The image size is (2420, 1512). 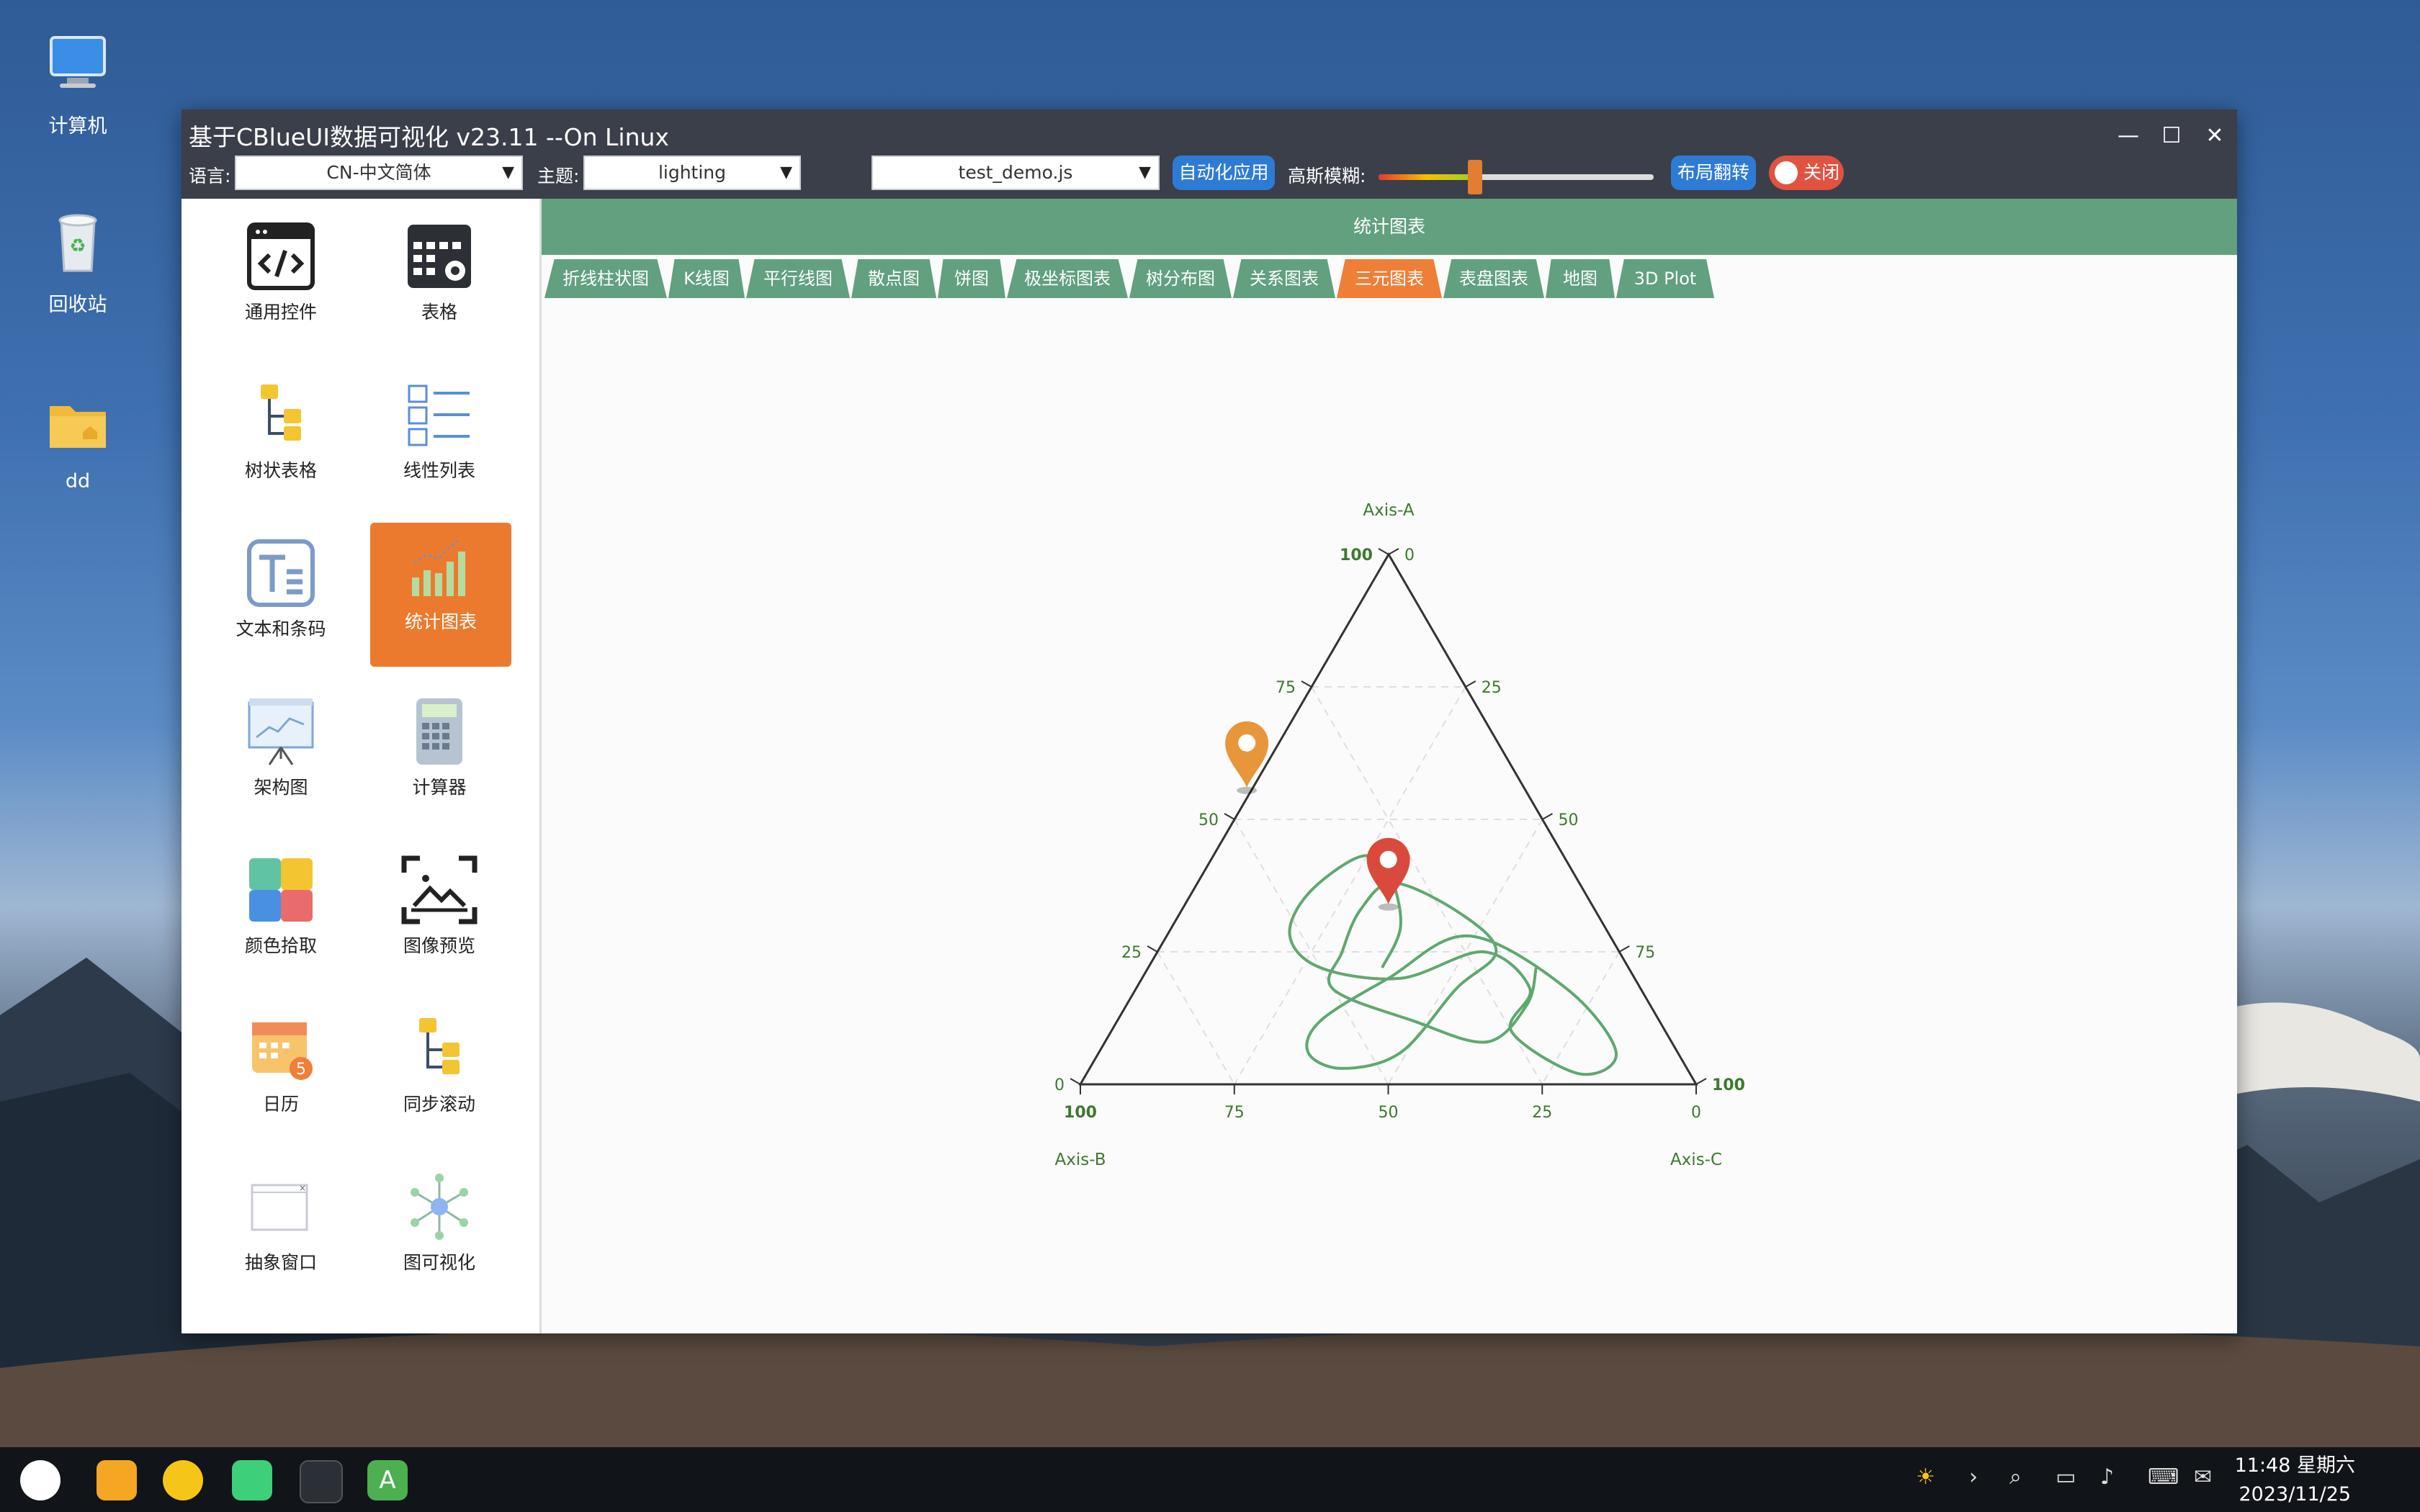 What do you see at coordinates (439, 1077) in the screenshot?
I see `sidebar-item-sync-scroll: 同步滚动` at bounding box center [439, 1077].